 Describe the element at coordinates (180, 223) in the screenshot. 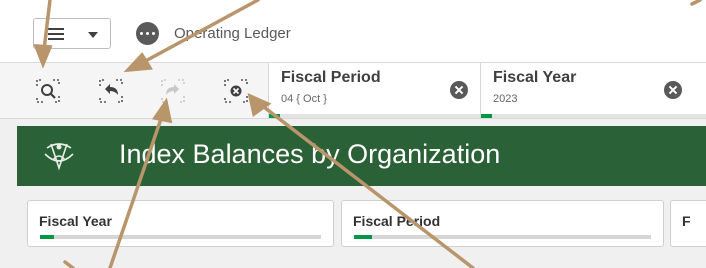

I see `filter-fiscal-year: Fiscal Year` at that location.